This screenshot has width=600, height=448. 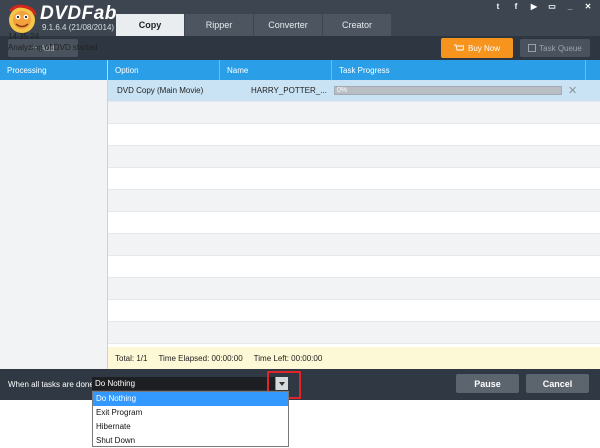 I want to click on column-option: Option, so click(x=164, y=70).